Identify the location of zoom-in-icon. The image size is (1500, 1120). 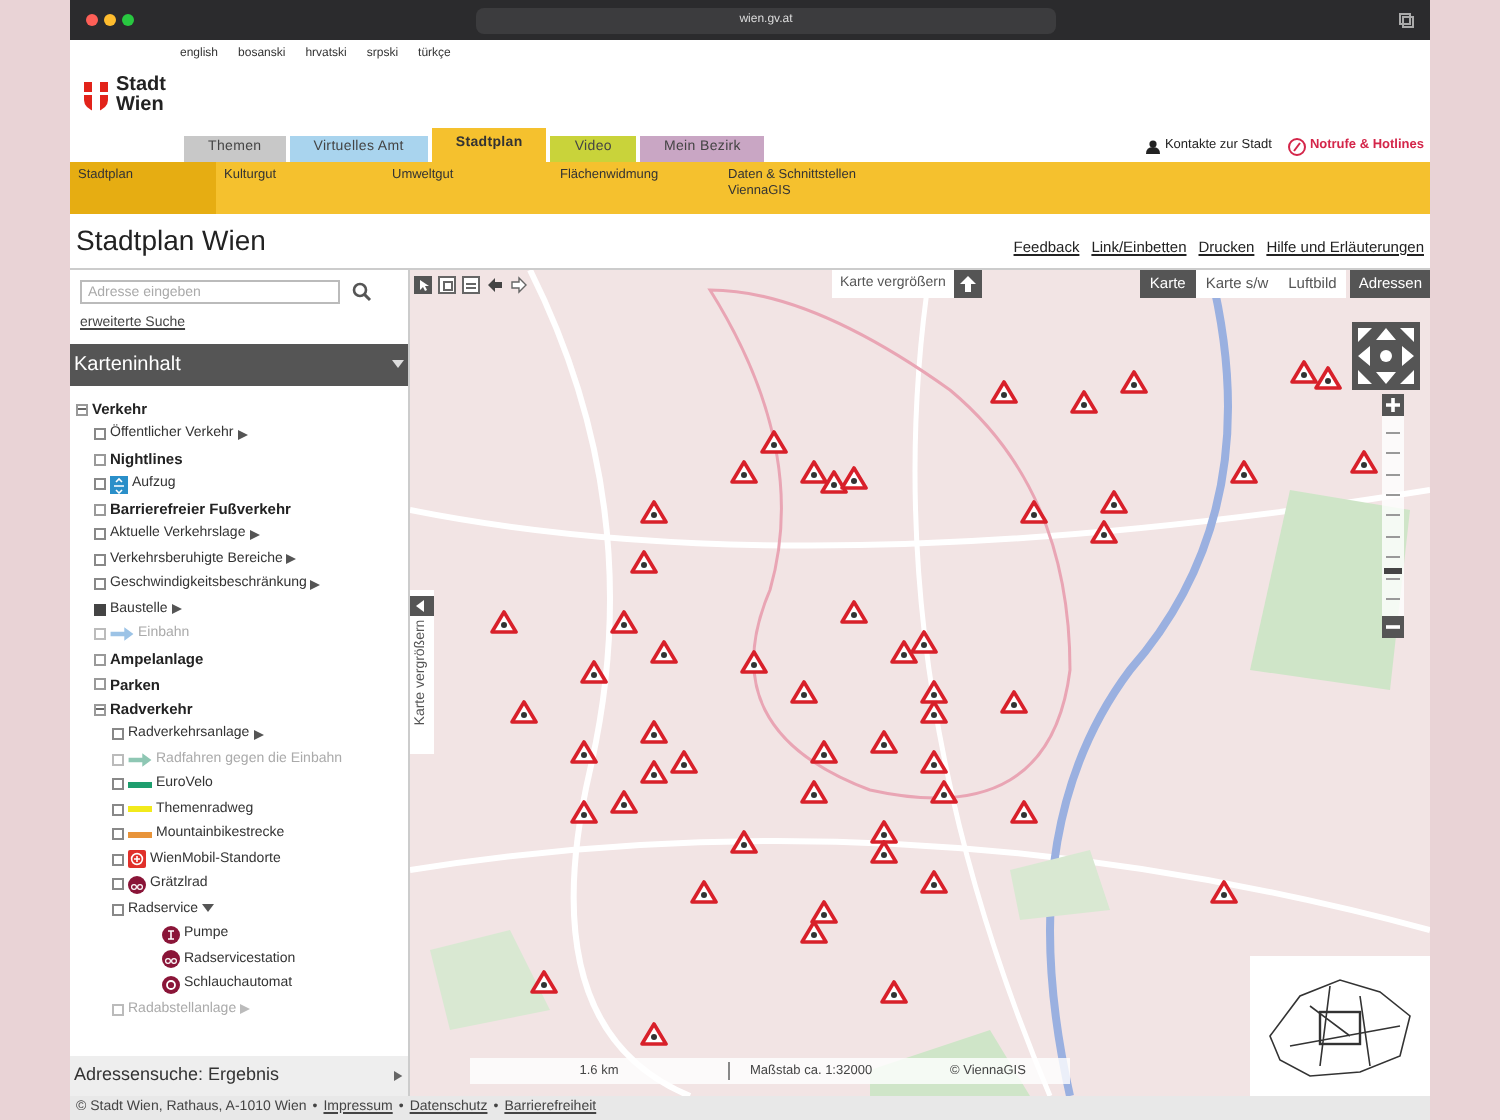
(1393, 405).